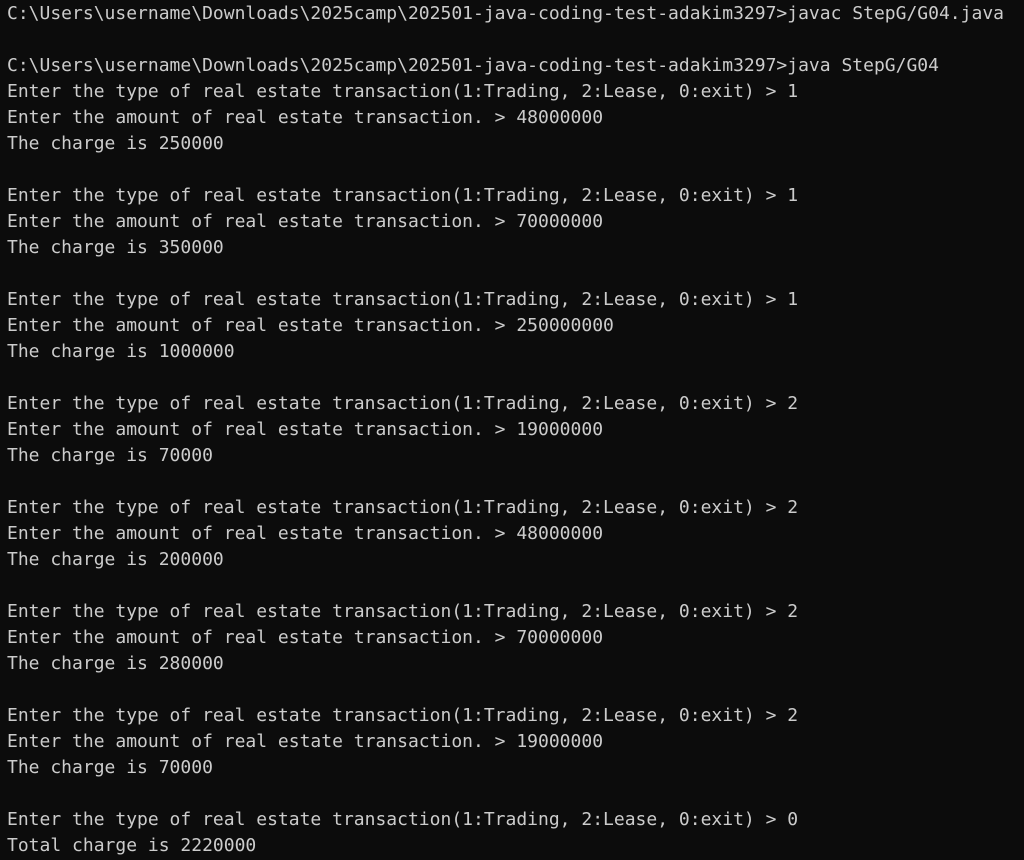 Image resolution: width=1024 pixels, height=860 pixels. I want to click on terminal-line: The charge is 1000000, so click(121, 351).